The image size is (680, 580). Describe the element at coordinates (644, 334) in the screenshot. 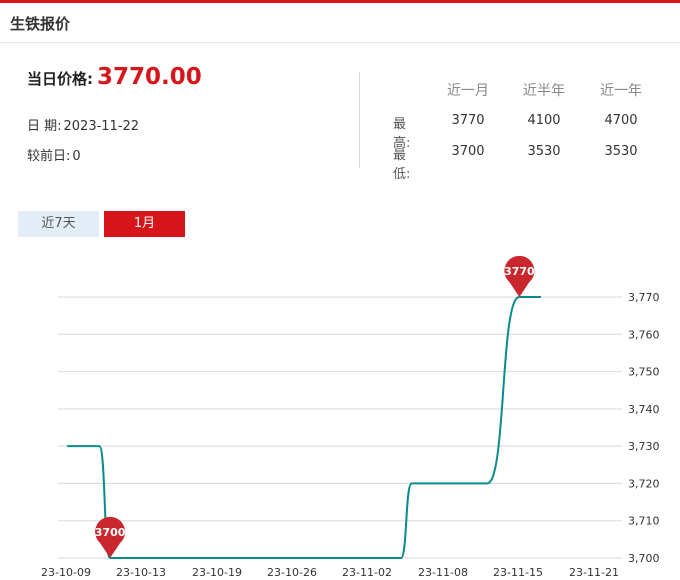

I see `y-tick-label: 3,760` at that location.